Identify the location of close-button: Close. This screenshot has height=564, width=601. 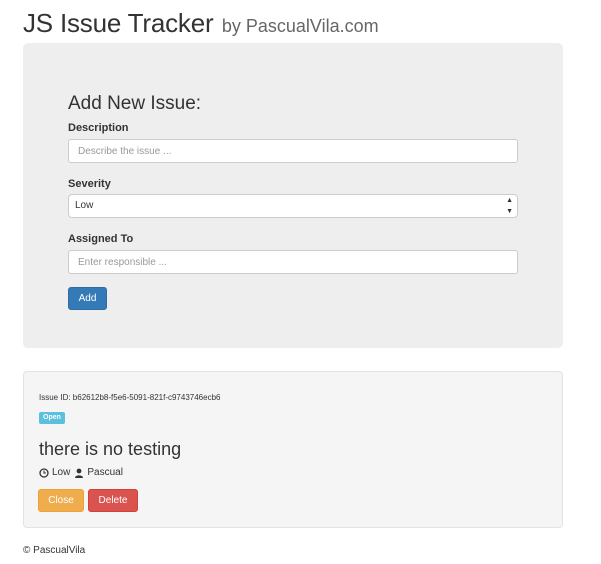
(61, 500).